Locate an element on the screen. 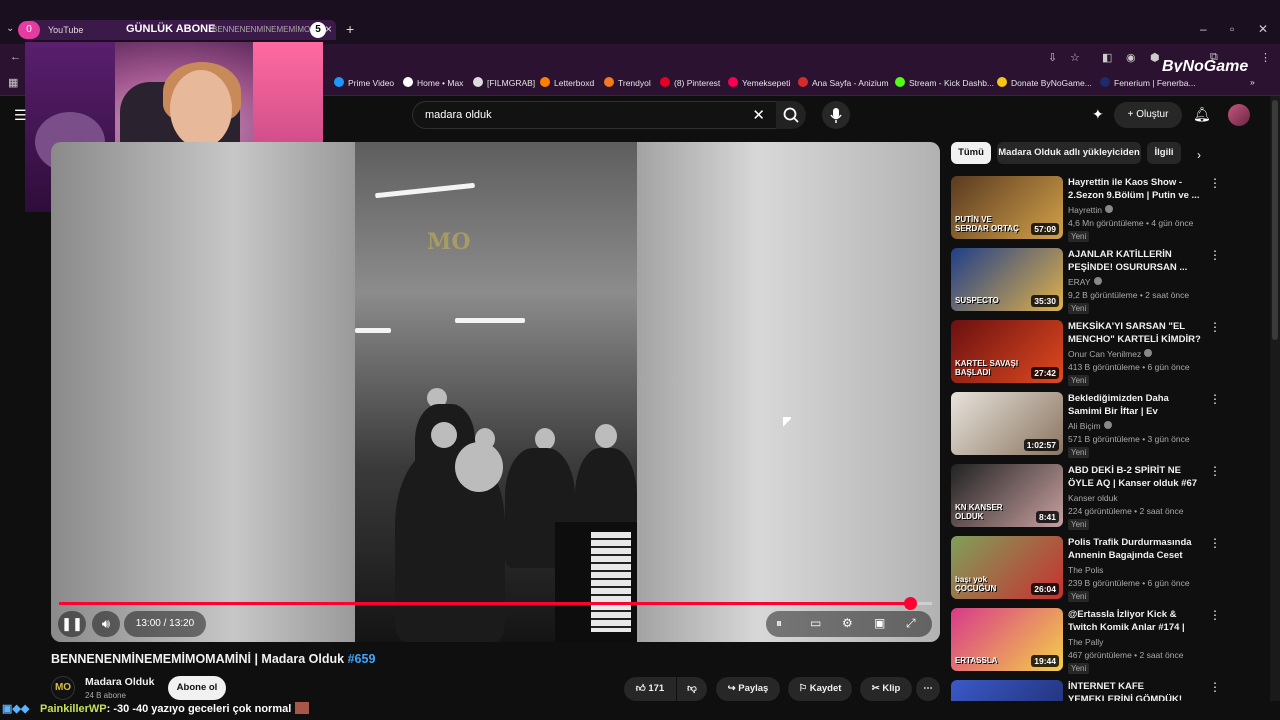  pause-button: ❚❚ is located at coordinates (72, 624).